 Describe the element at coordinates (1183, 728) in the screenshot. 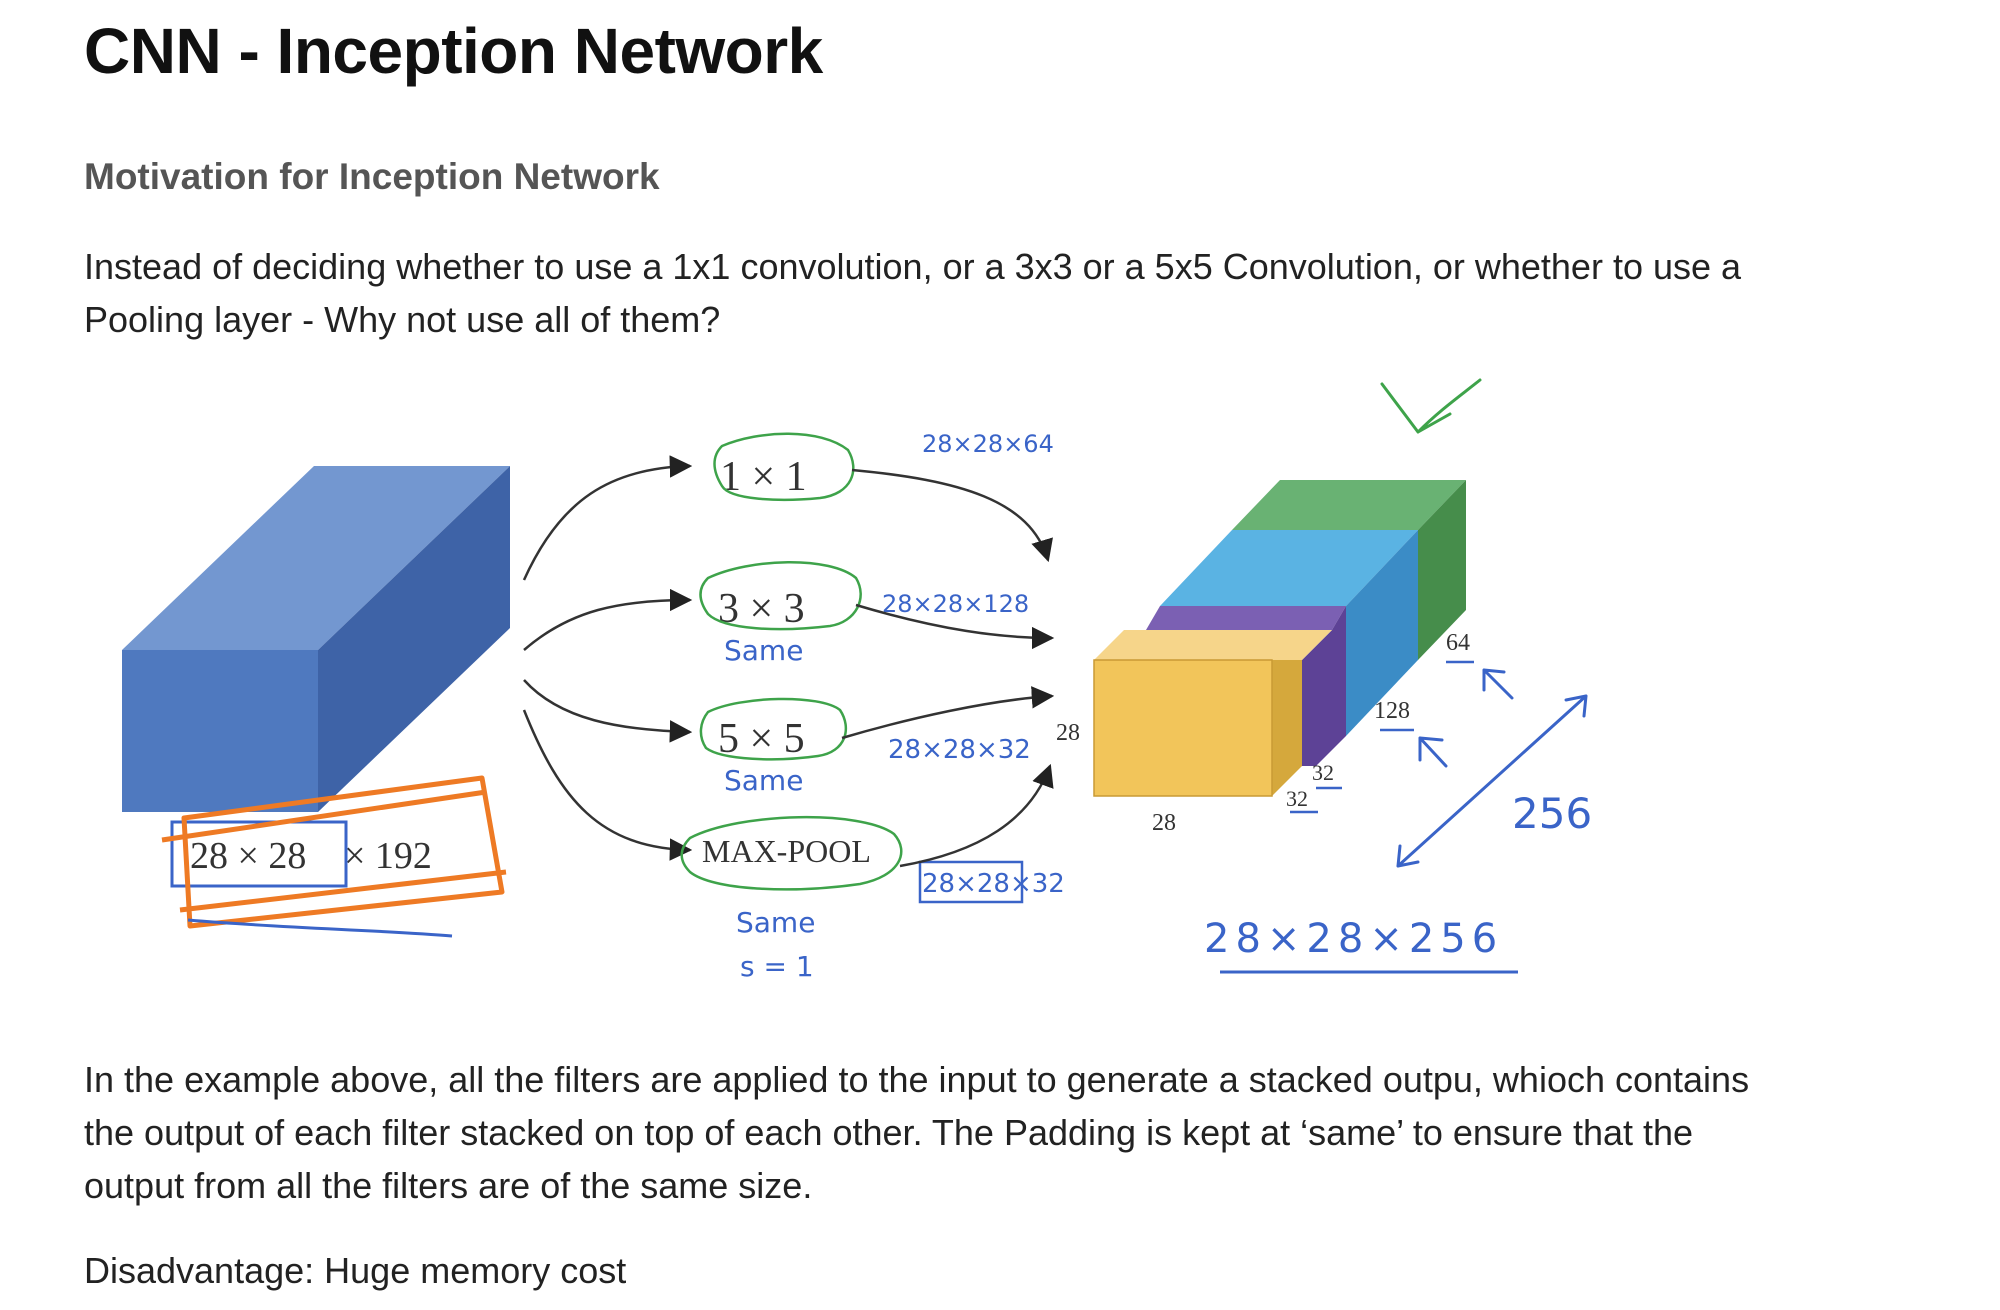

I see `output-yellow-front` at that location.